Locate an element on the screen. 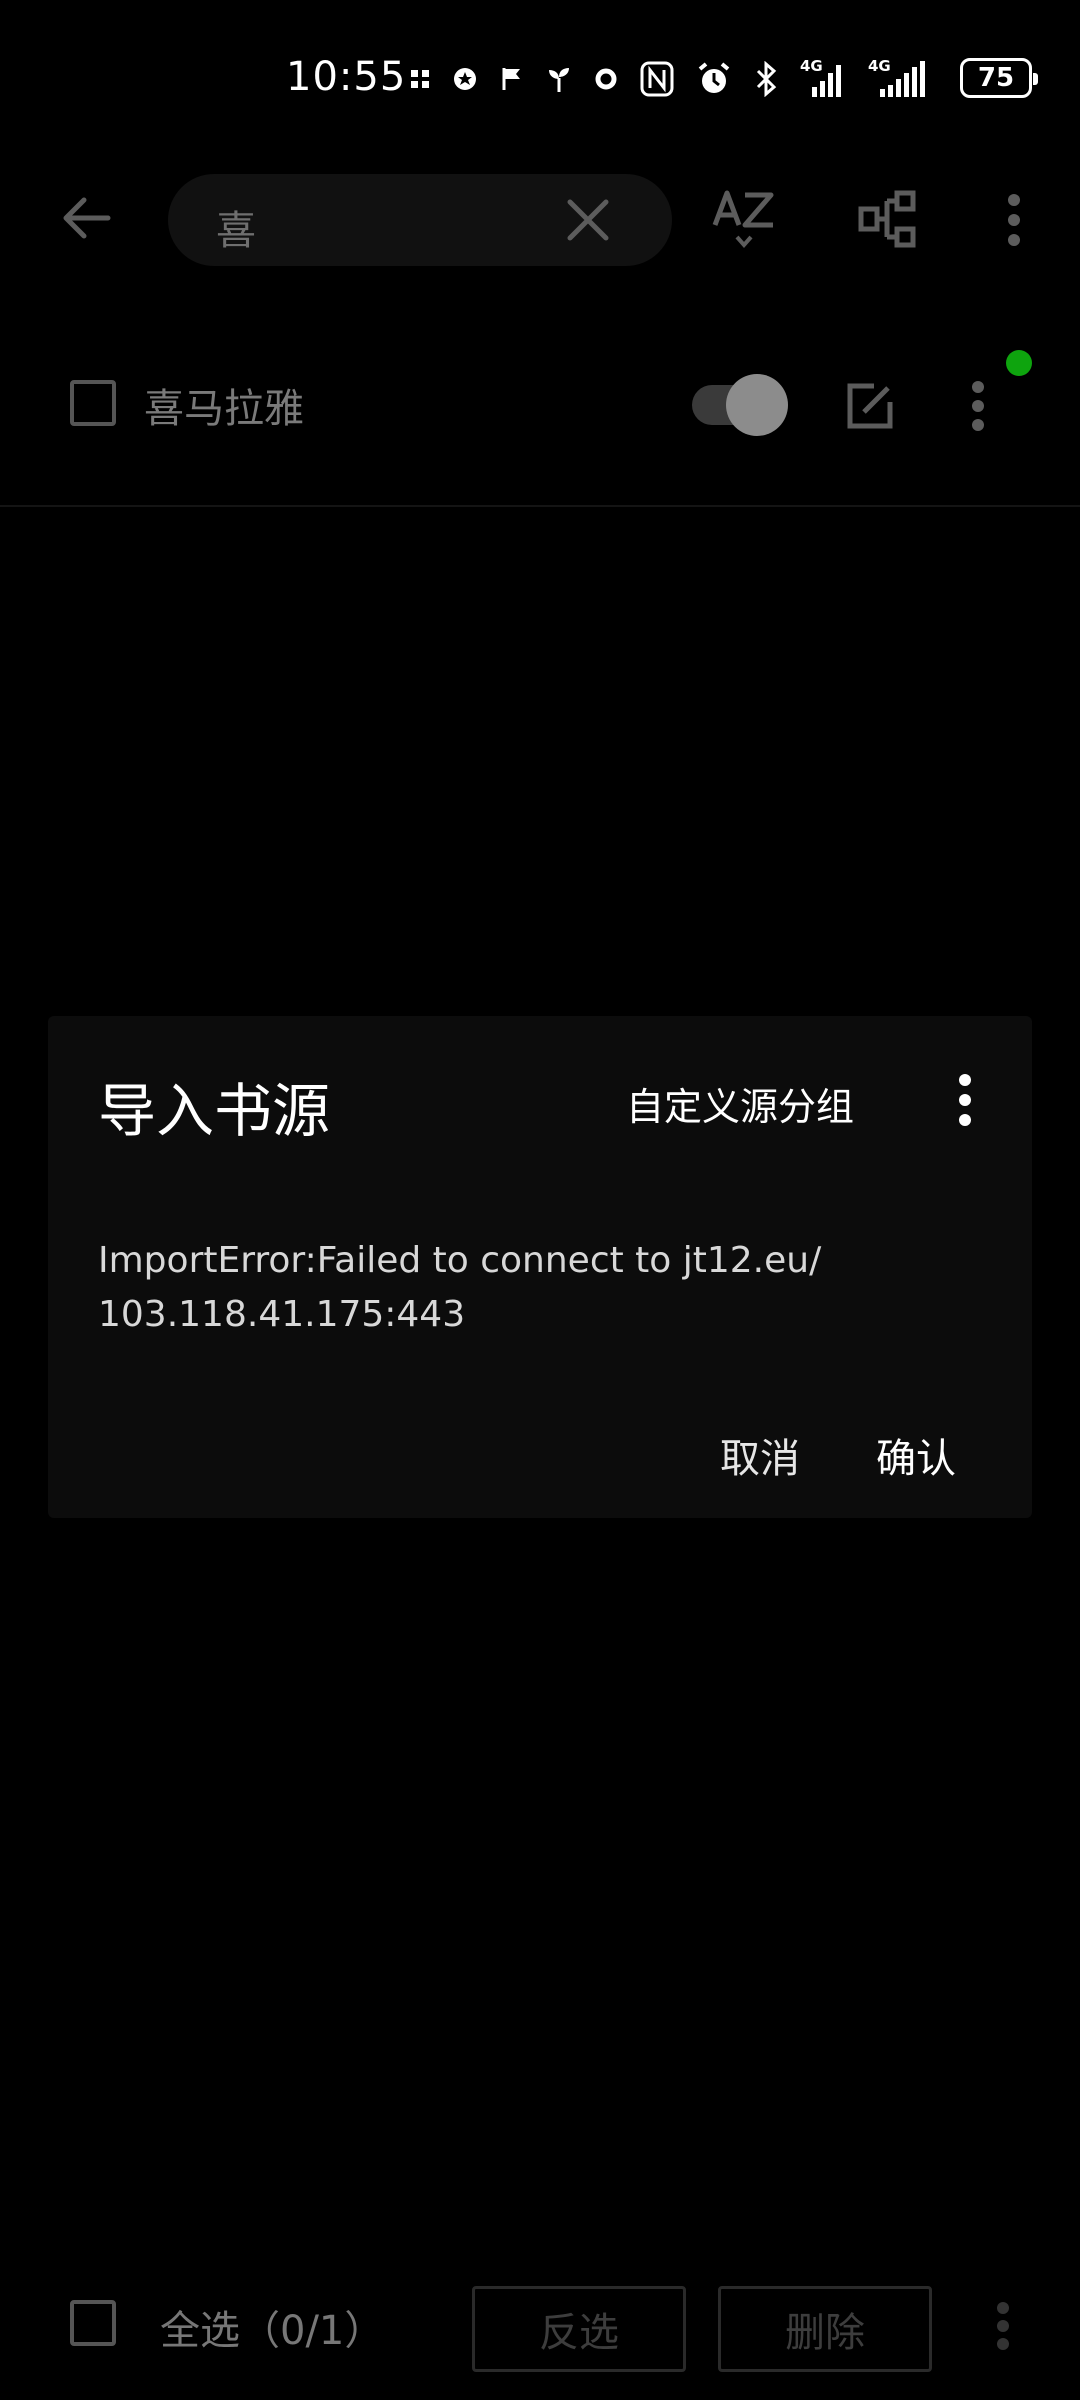 The height and width of the screenshot is (2400, 1080). sprout-icon is located at coordinates (559, 80).